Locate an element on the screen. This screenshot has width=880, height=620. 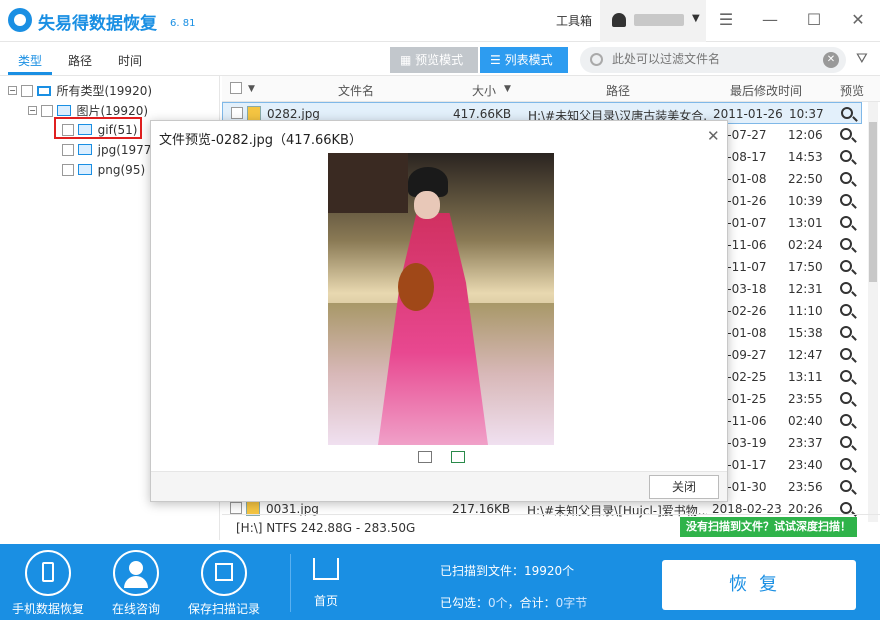
actual-size-icon is located at coordinates (458, 457).